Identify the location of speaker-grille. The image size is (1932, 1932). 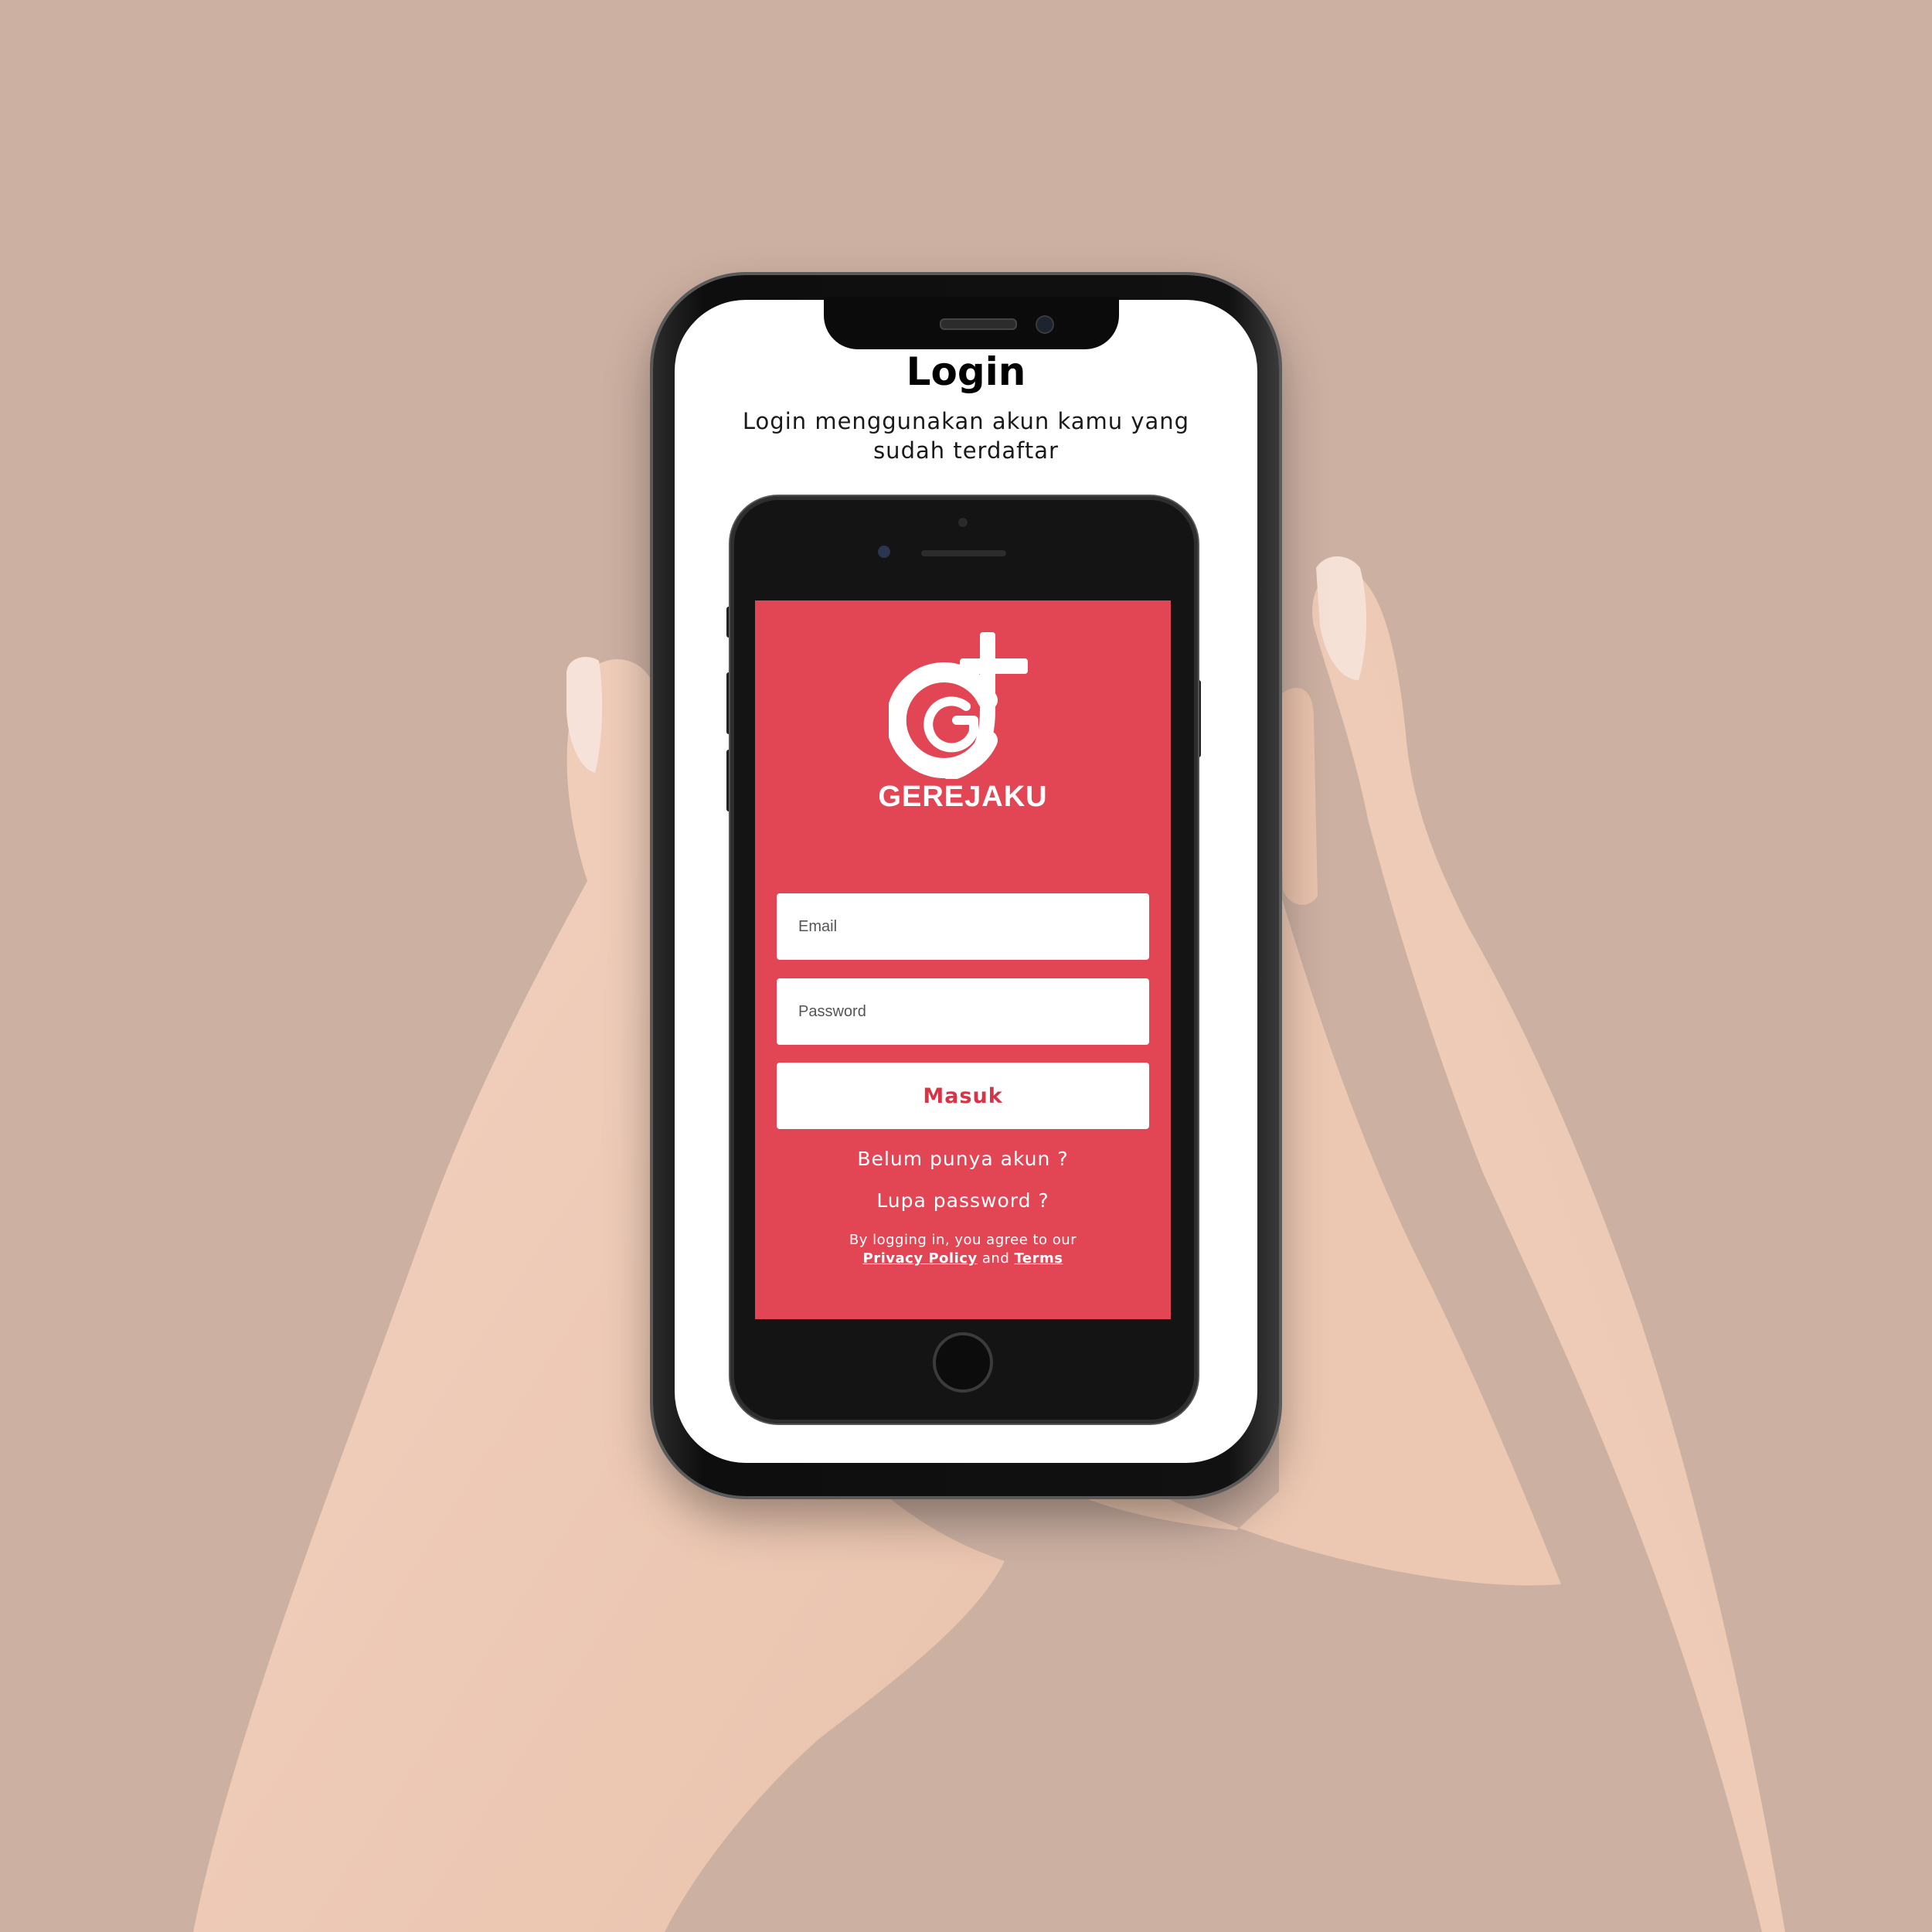
(978, 324).